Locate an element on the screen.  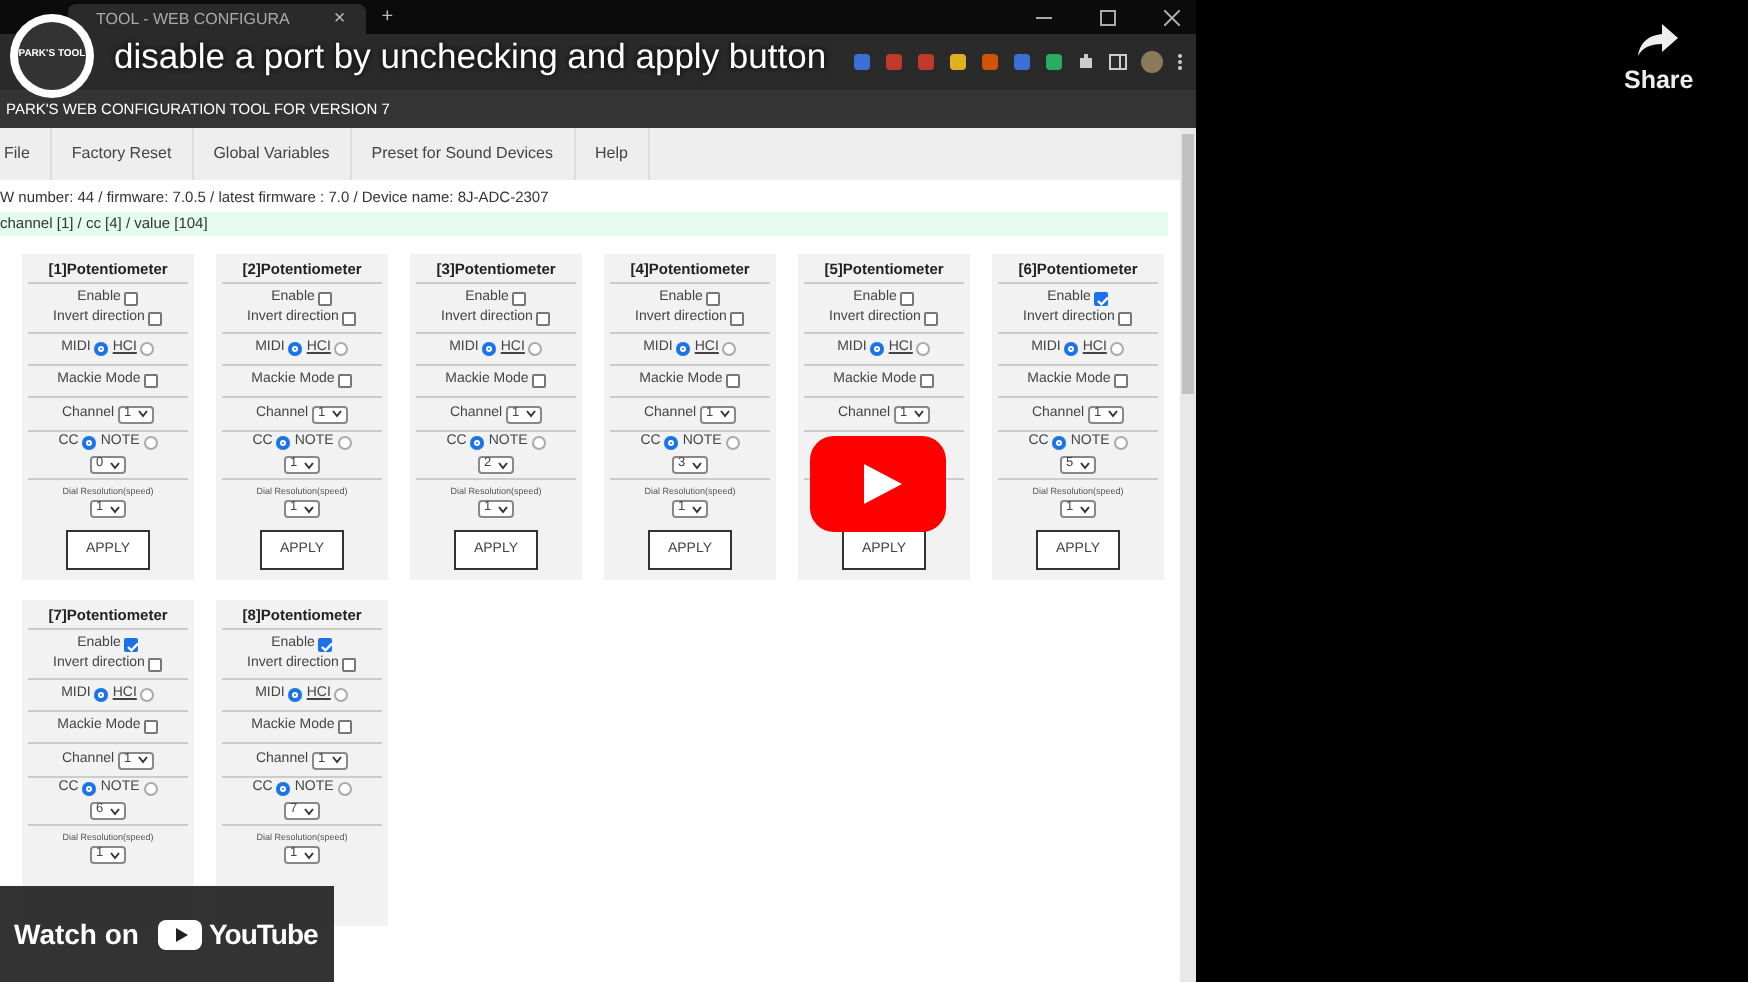
browser-tab: TOOL - WEB CONFIGURA × is located at coordinates (217, 19).